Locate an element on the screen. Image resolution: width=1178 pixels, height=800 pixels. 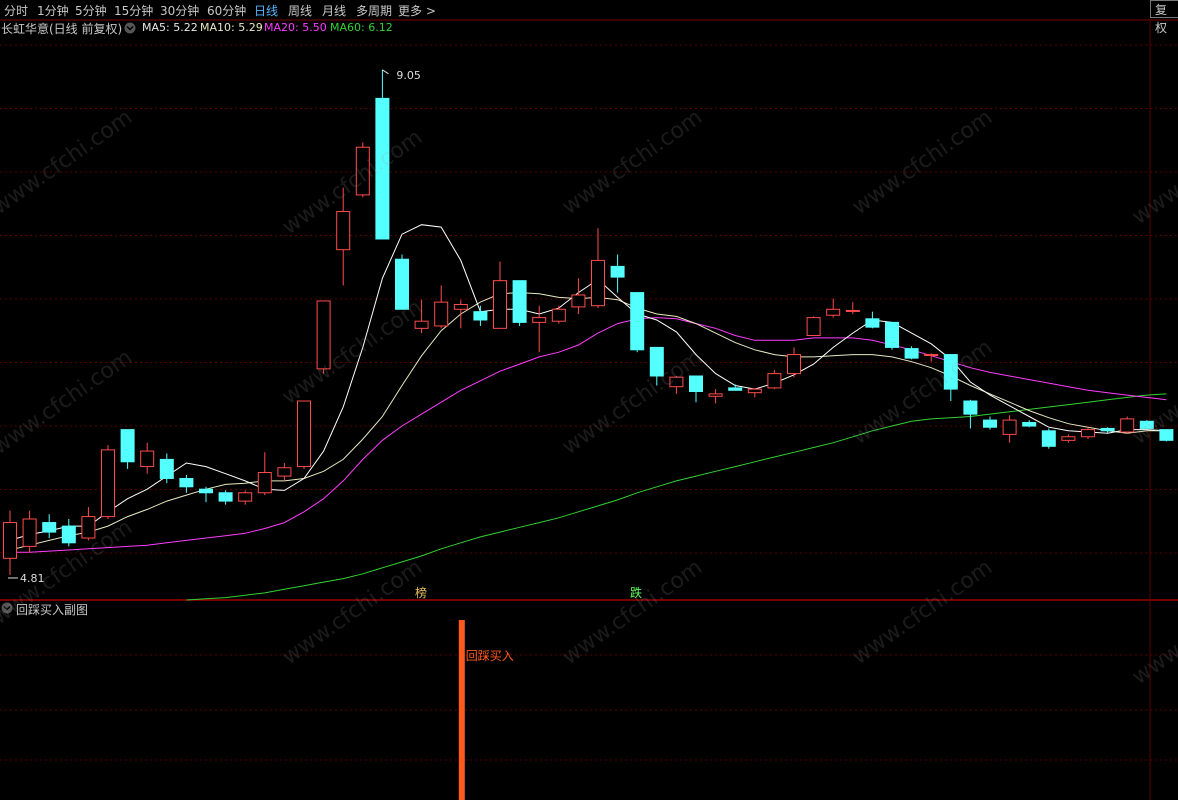
low-price-label: 4.81 is located at coordinates (32, 578).